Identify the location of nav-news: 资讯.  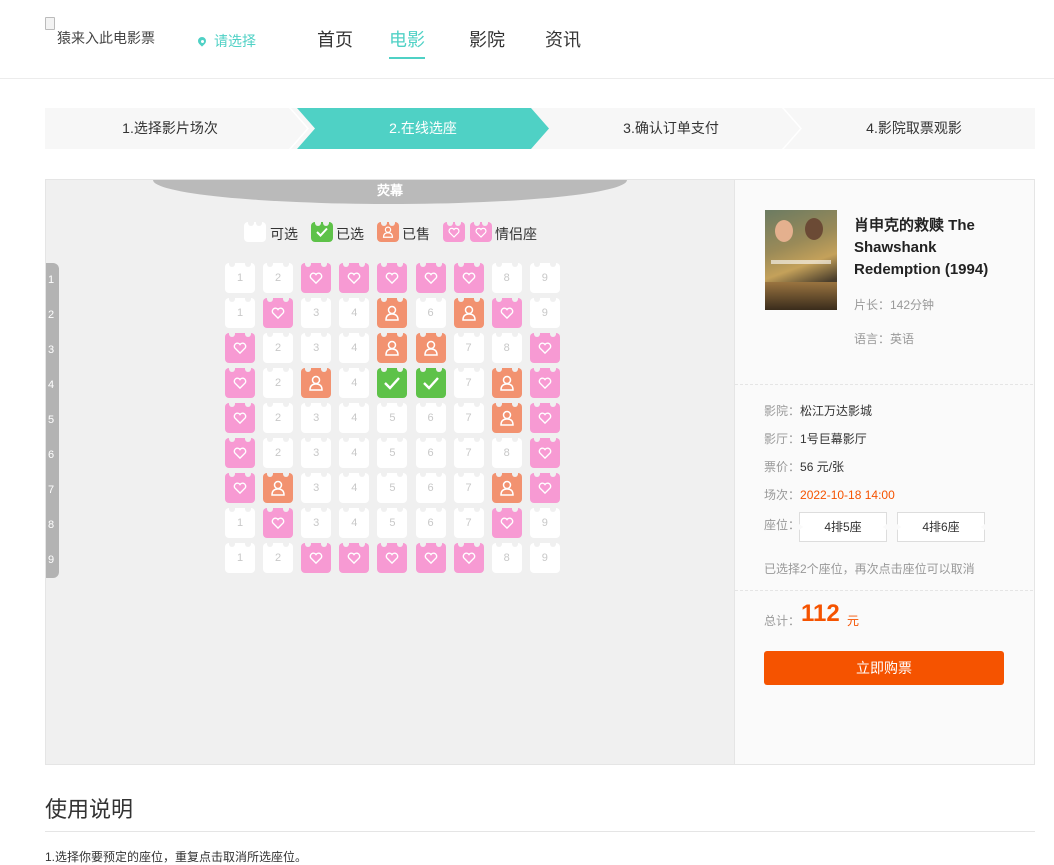
(563, 42).